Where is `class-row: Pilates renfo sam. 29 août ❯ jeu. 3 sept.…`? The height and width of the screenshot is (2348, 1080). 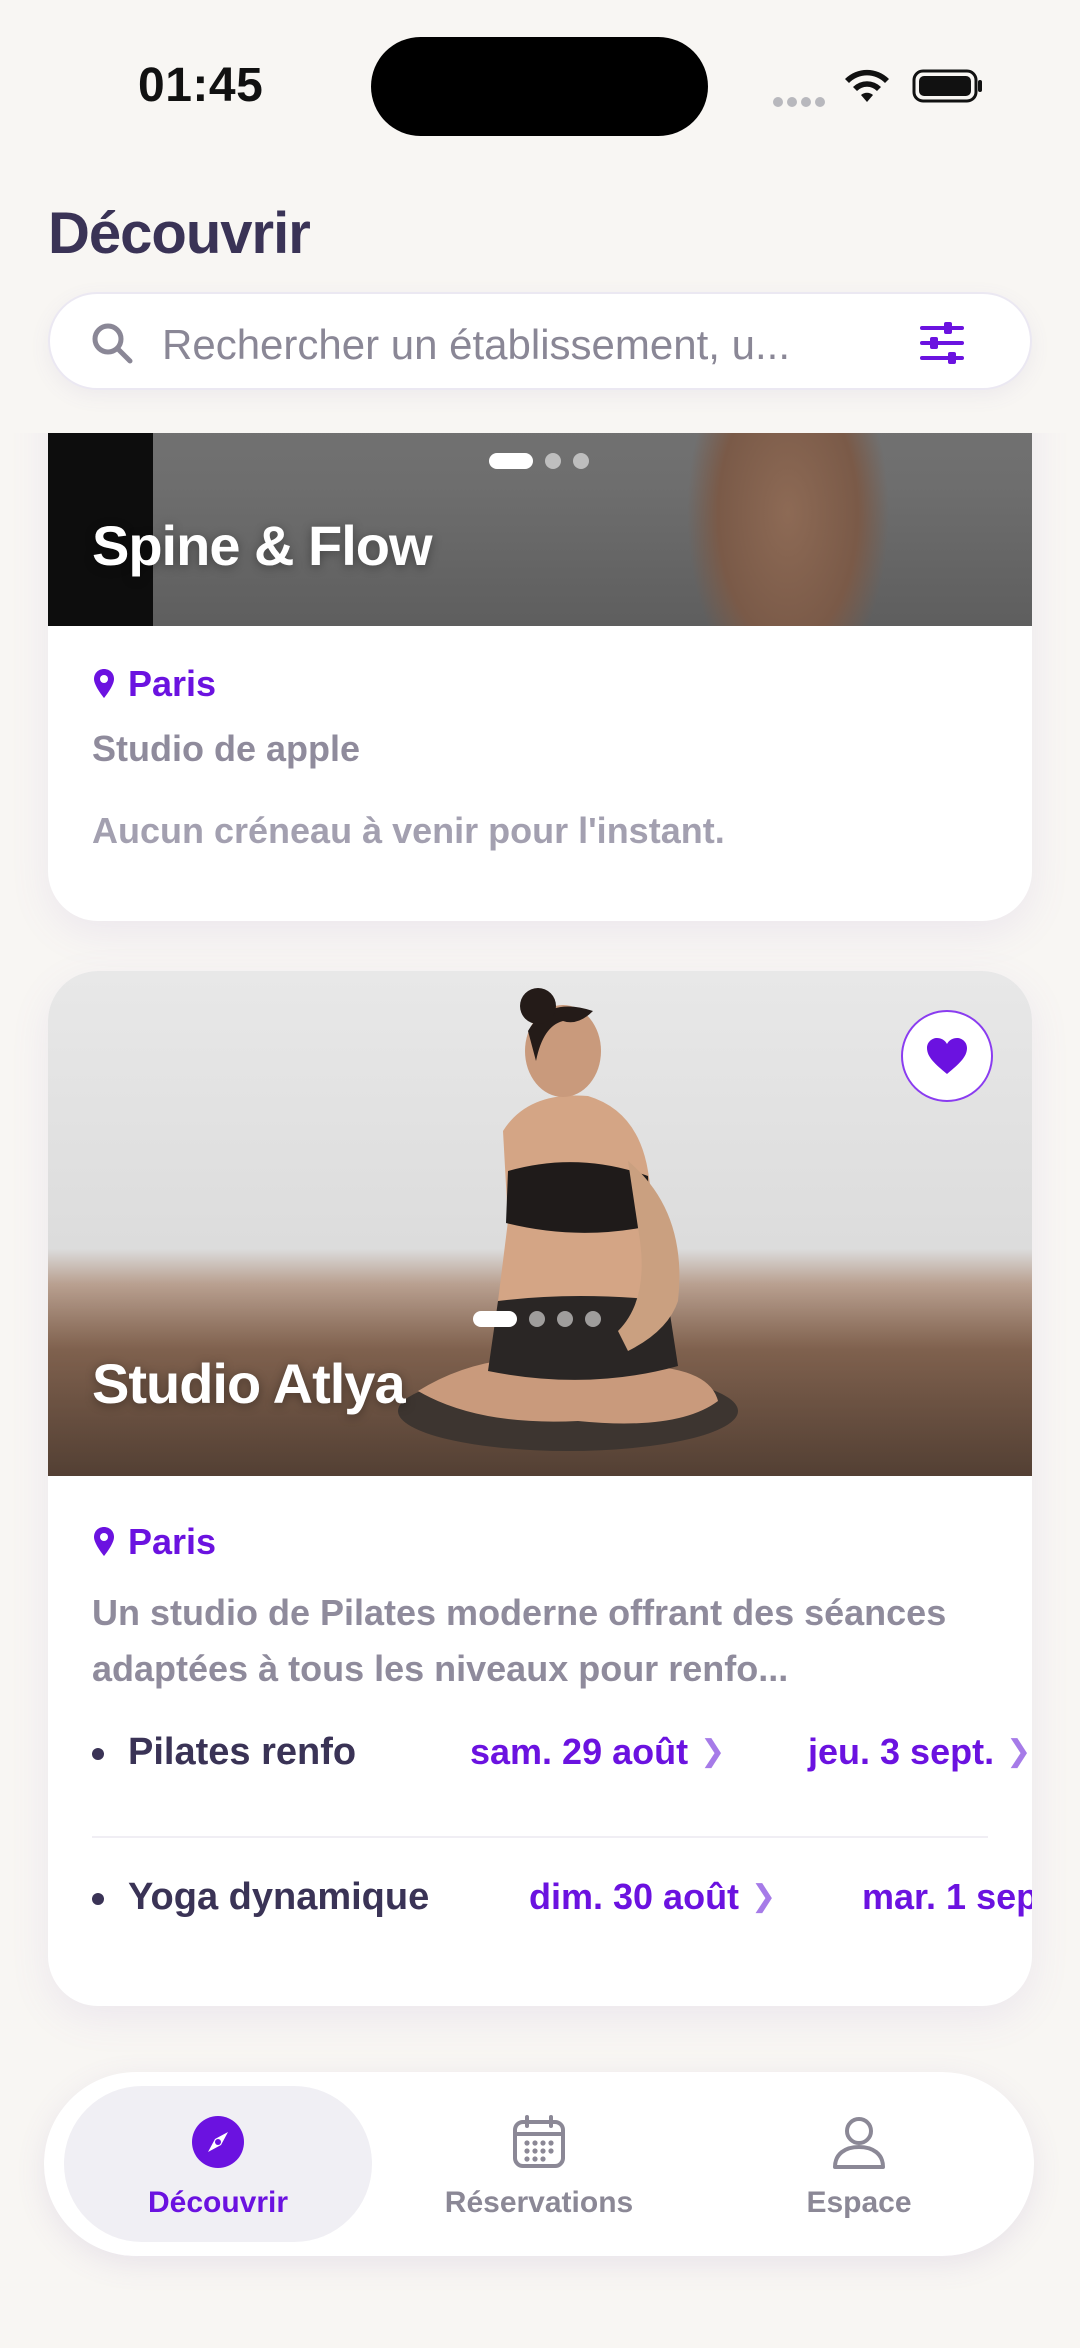 class-row: Pilates renfo sam. 29 août ❯ jeu. 3 sept.… is located at coordinates (562, 1751).